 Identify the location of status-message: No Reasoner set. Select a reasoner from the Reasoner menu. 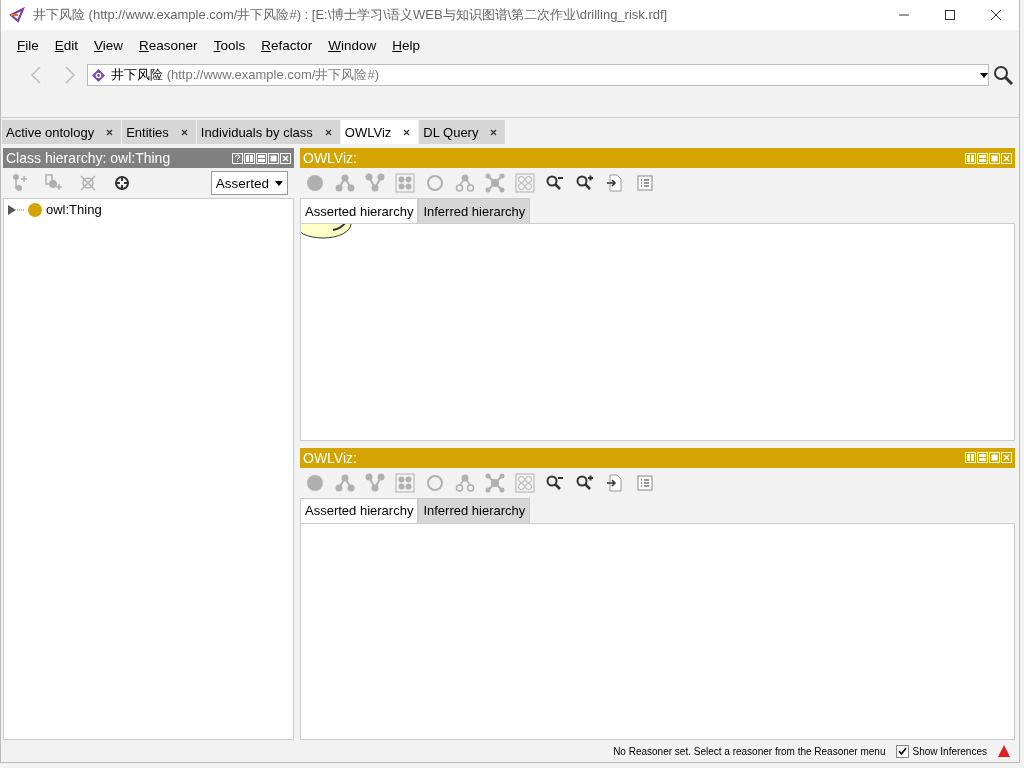
(749, 751).